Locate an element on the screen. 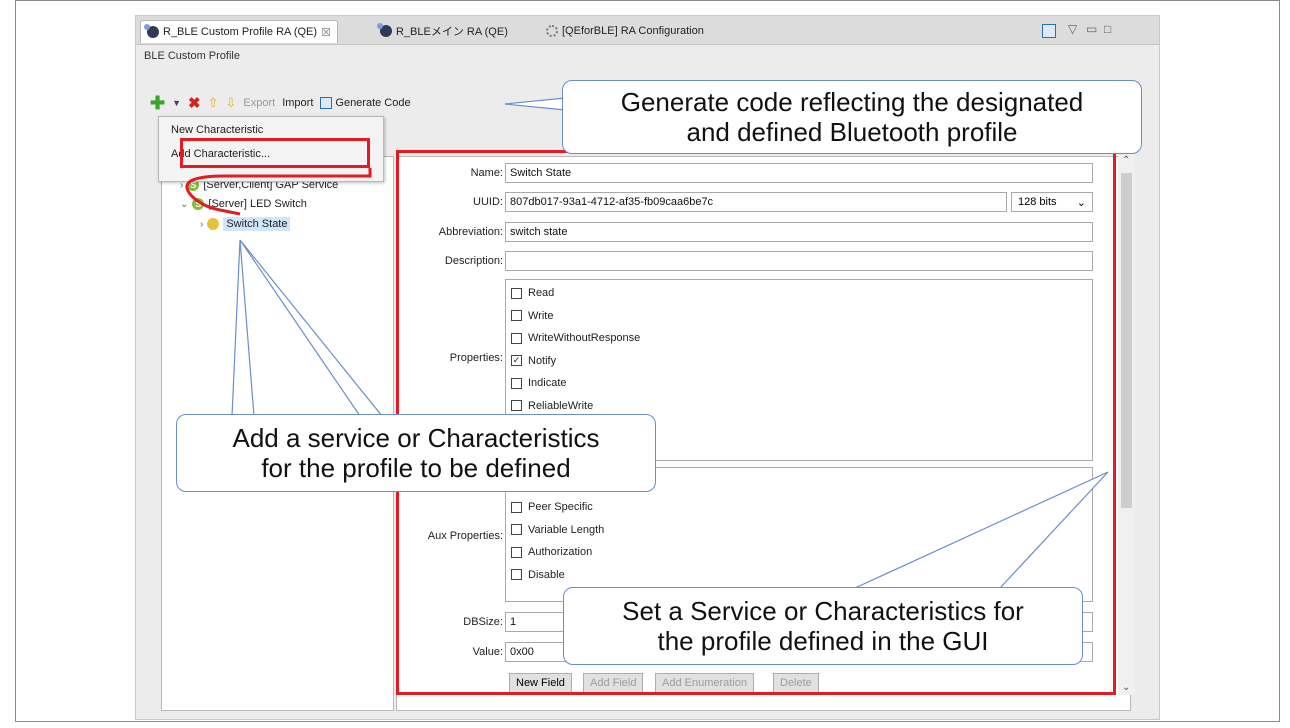 The height and width of the screenshot is (728, 1290). callout-line: the profile defined in the GUI is located at coordinates (823, 641).